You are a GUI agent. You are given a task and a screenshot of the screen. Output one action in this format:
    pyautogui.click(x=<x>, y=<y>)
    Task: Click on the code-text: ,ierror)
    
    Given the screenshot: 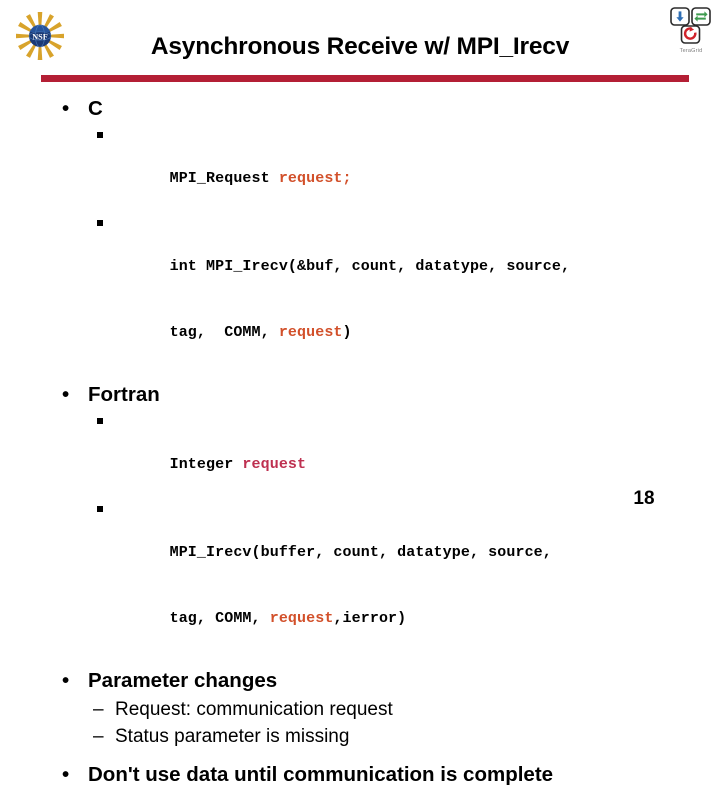 What is the action you would take?
    pyautogui.click(x=370, y=618)
    